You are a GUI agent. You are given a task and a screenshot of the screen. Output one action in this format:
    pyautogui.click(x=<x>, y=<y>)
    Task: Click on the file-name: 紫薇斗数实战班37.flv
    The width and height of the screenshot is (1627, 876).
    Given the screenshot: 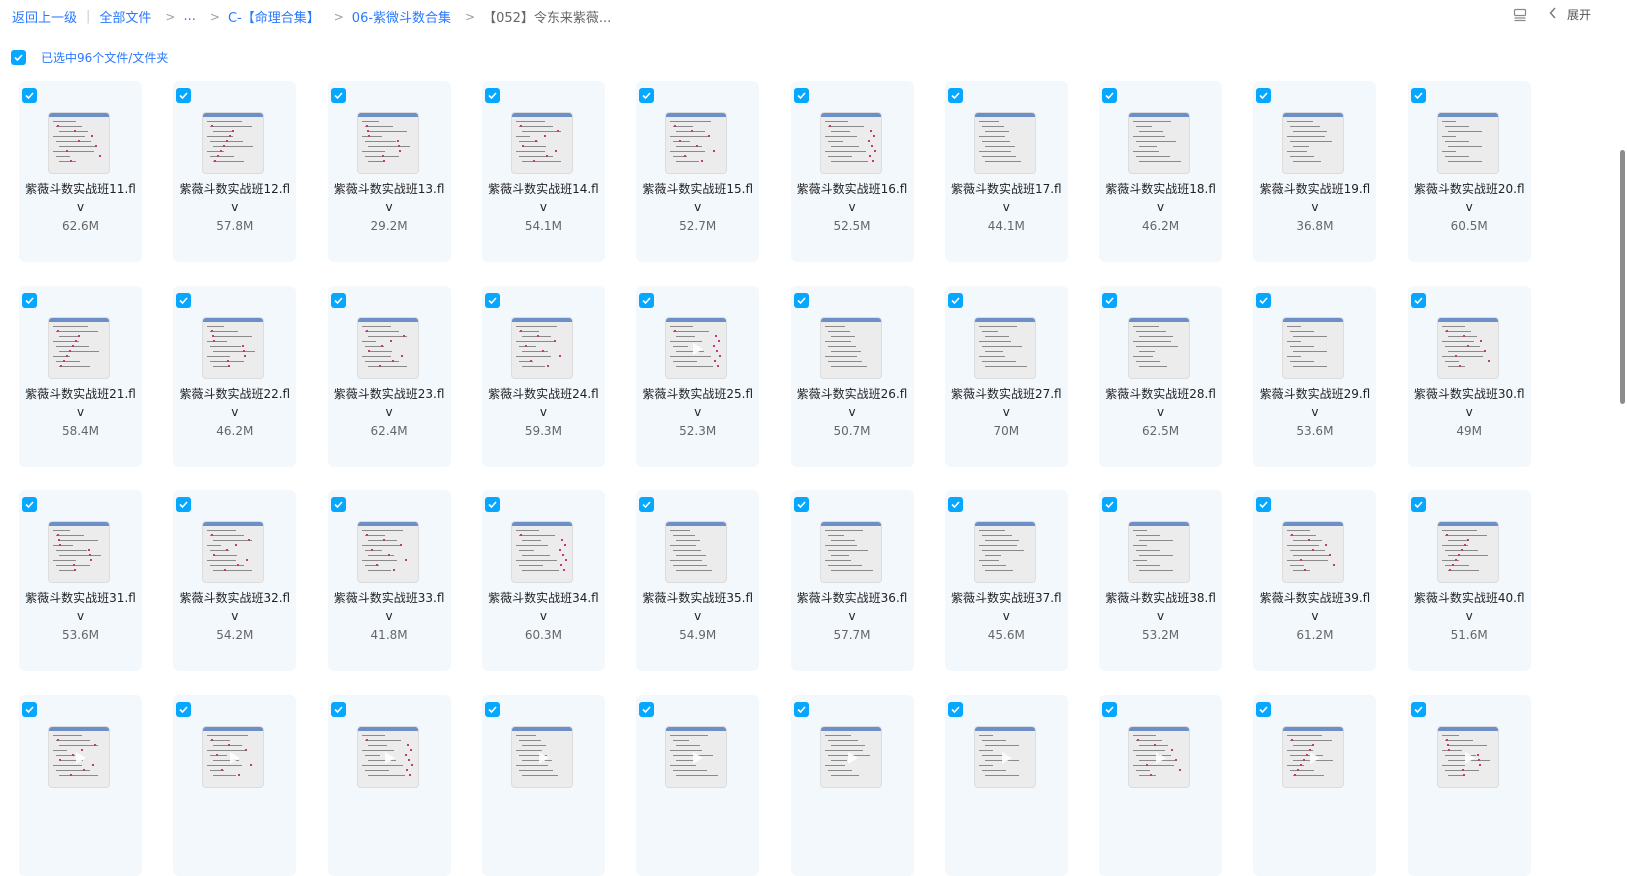 What is the action you would take?
    pyautogui.click(x=1006, y=607)
    